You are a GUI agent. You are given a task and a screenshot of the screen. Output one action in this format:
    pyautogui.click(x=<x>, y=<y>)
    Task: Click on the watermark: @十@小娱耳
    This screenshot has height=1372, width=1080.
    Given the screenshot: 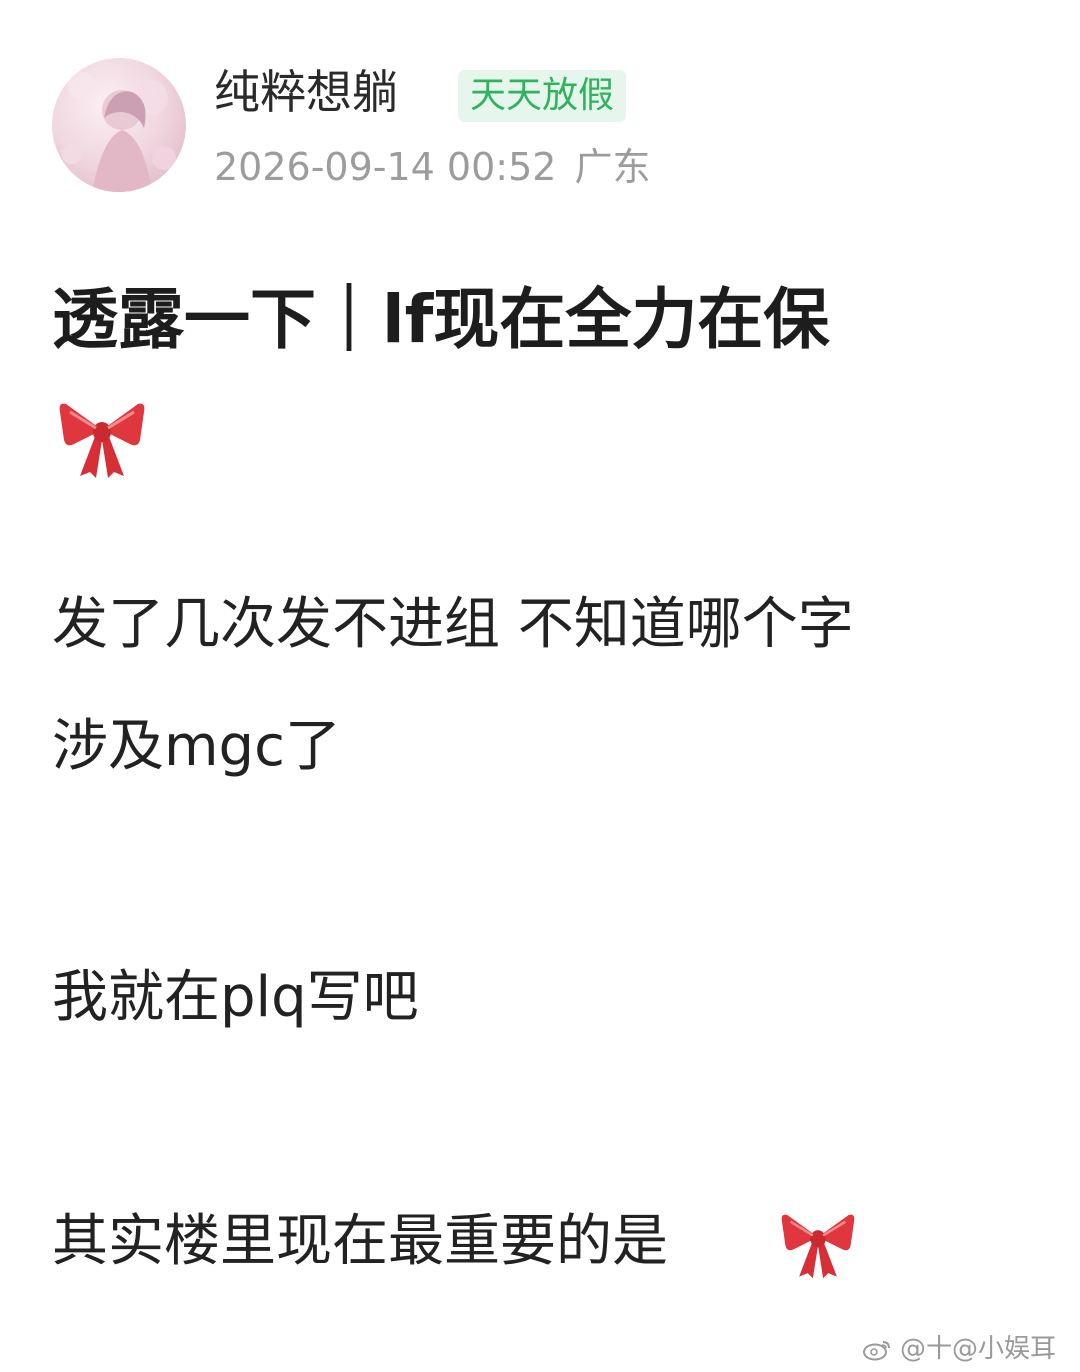 What is the action you would take?
    pyautogui.click(x=959, y=1349)
    